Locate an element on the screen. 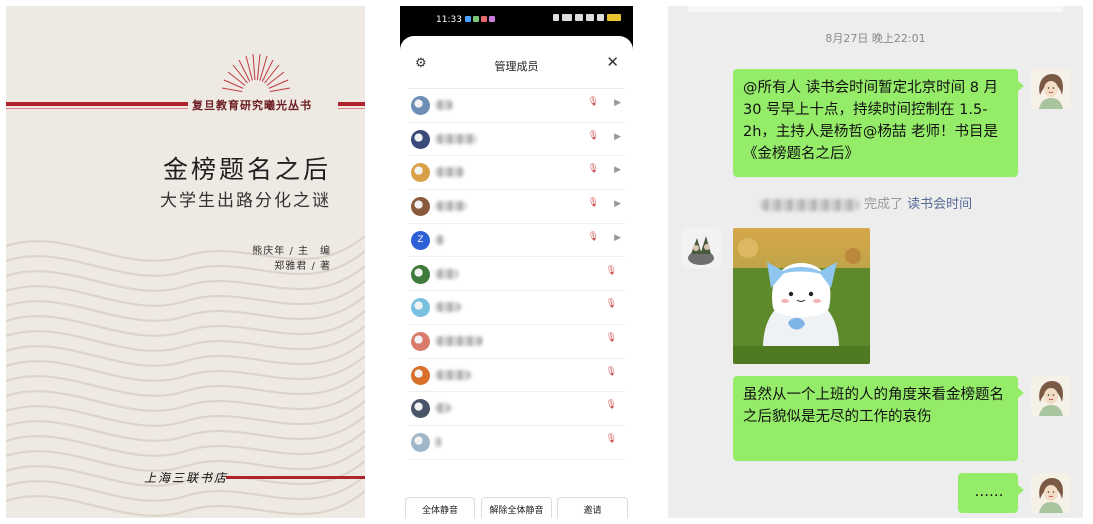 This screenshot has height=524, width=1093. message-bubble-2: 虽然从一个上班的人的角度来看金榜题名之后貌似是无尽的工作的哀伤 is located at coordinates (878, 418).